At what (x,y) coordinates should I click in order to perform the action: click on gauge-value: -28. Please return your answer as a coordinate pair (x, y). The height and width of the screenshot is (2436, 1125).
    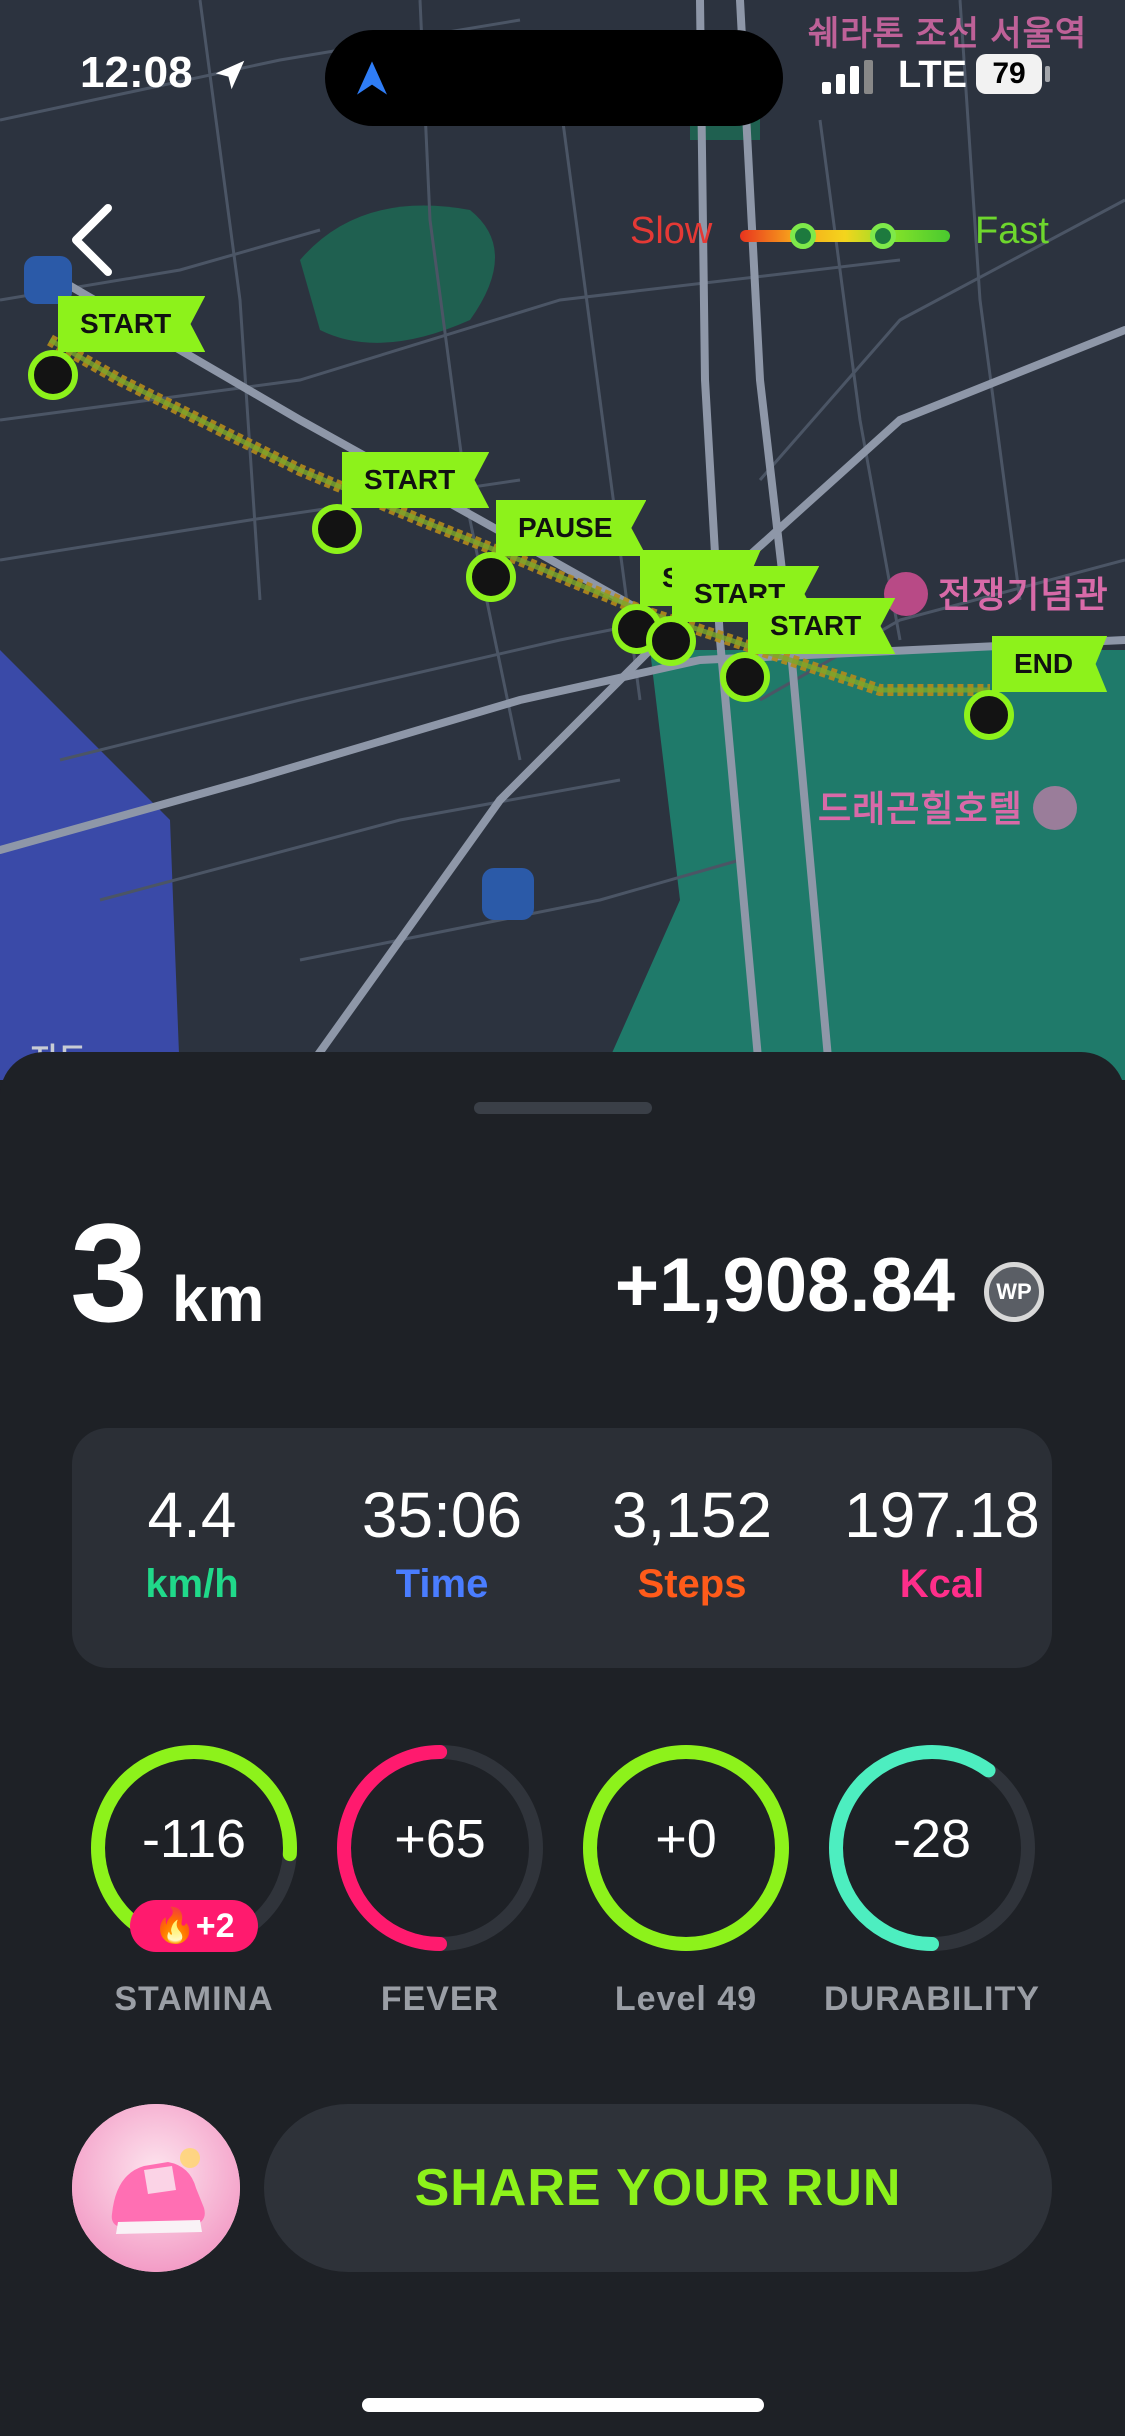
    Looking at the image, I should click on (932, 1839).